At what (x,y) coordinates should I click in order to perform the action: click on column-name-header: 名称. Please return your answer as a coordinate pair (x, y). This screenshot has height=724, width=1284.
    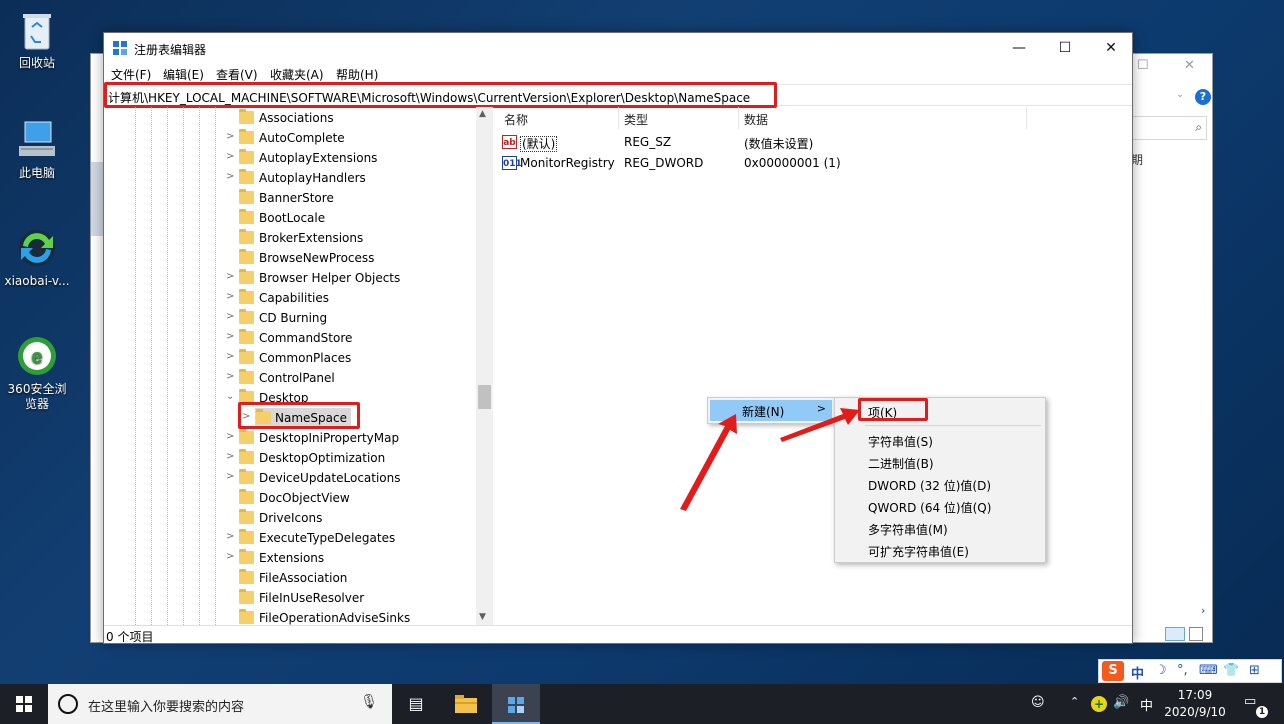
    Looking at the image, I should click on (516, 119).